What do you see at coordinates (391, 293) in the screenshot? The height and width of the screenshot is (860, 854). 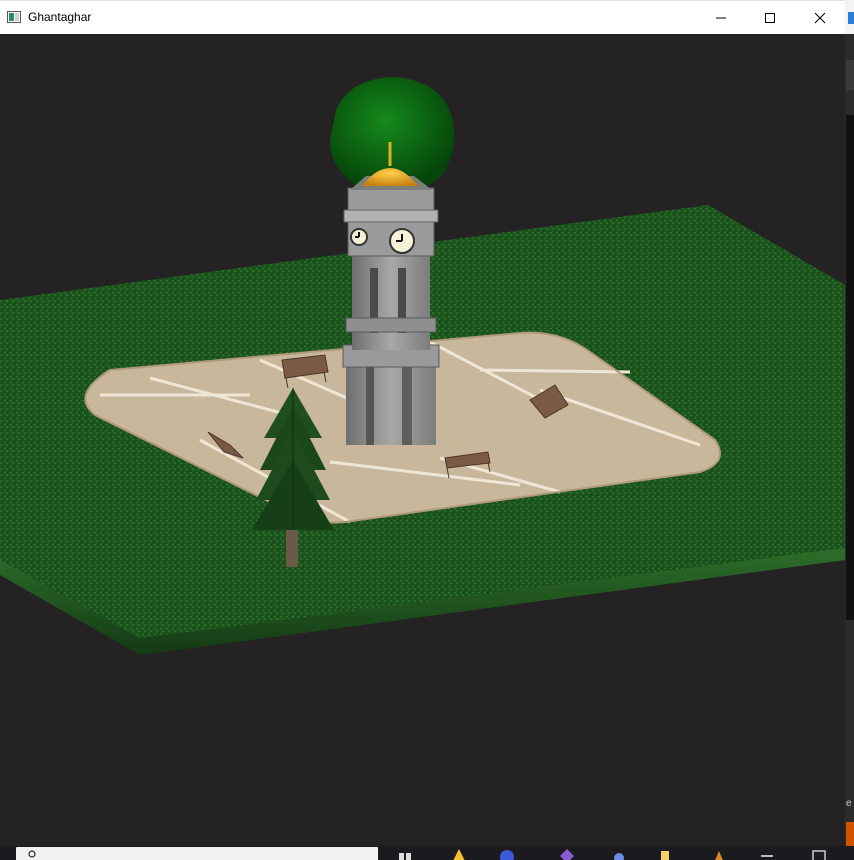 I see `clock-tower` at bounding box center [391, 293].